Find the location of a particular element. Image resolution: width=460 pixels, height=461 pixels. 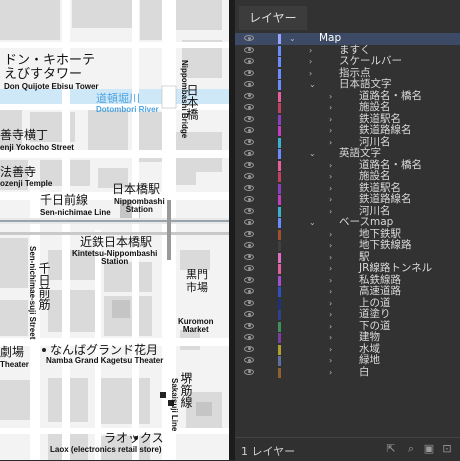

map-label-hozenji-temple: 法善寺 is located at coordinates (18, 172).